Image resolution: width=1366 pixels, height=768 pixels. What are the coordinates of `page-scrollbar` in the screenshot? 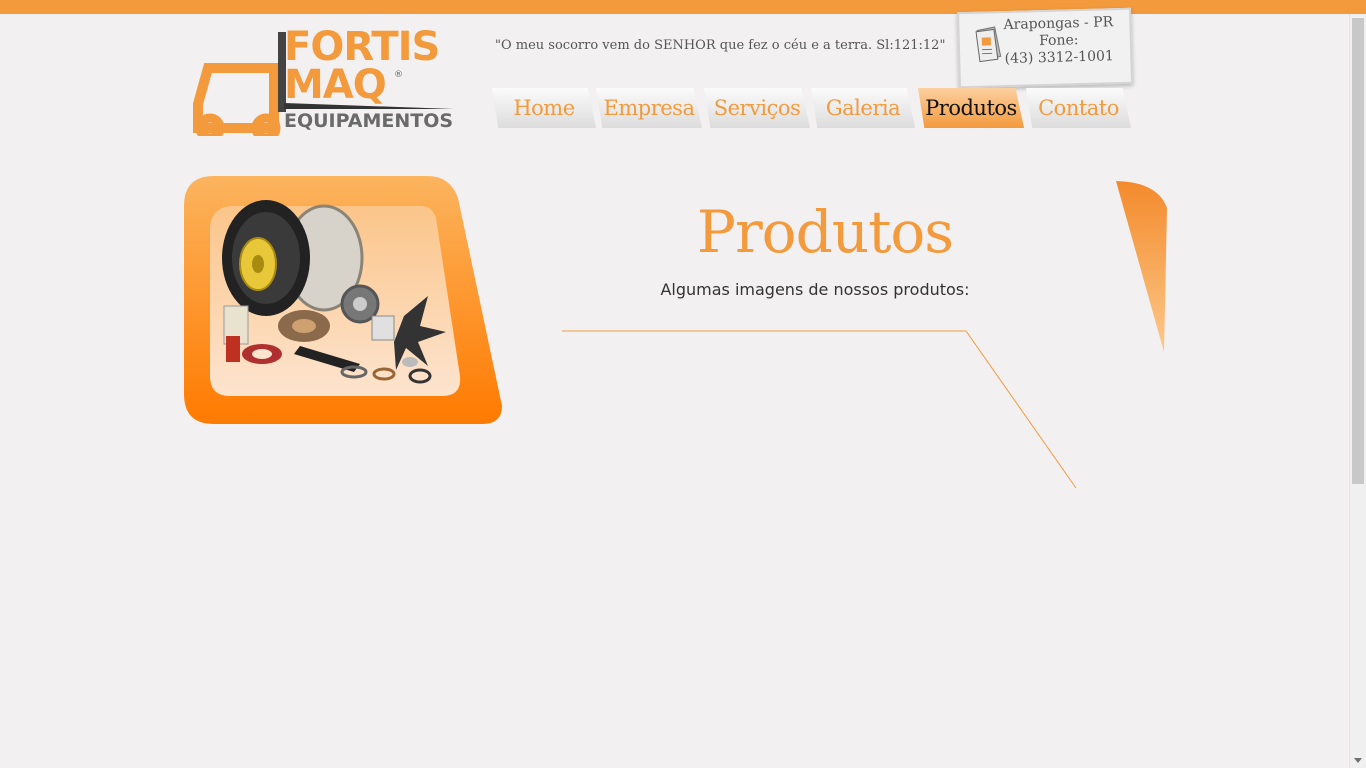 It's located at (1357, 391).